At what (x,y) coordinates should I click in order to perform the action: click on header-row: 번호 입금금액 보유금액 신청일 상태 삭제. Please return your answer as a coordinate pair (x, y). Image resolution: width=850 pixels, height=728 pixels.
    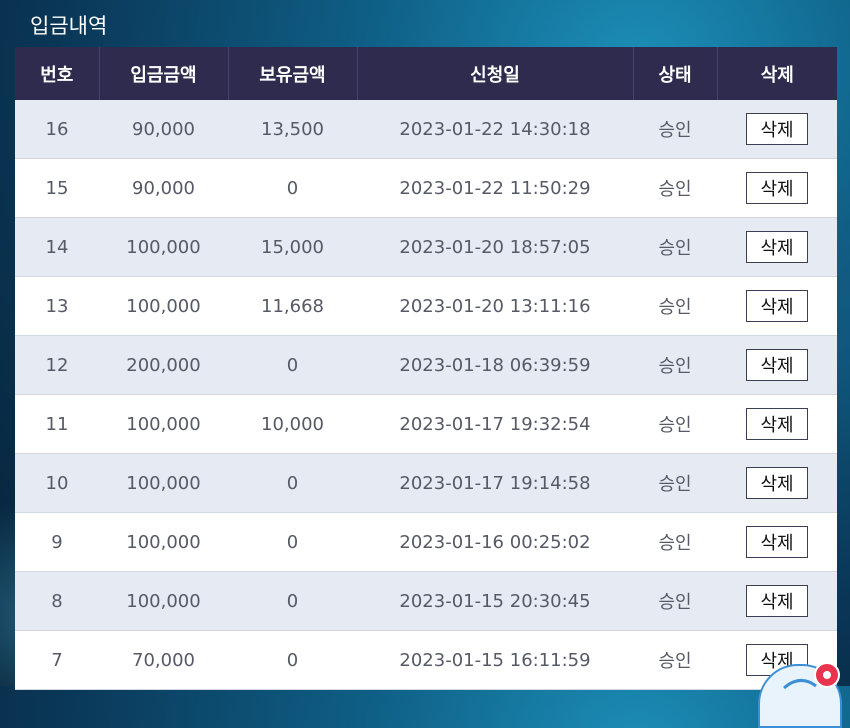
    Looking at the image, I should click on (426, 73).